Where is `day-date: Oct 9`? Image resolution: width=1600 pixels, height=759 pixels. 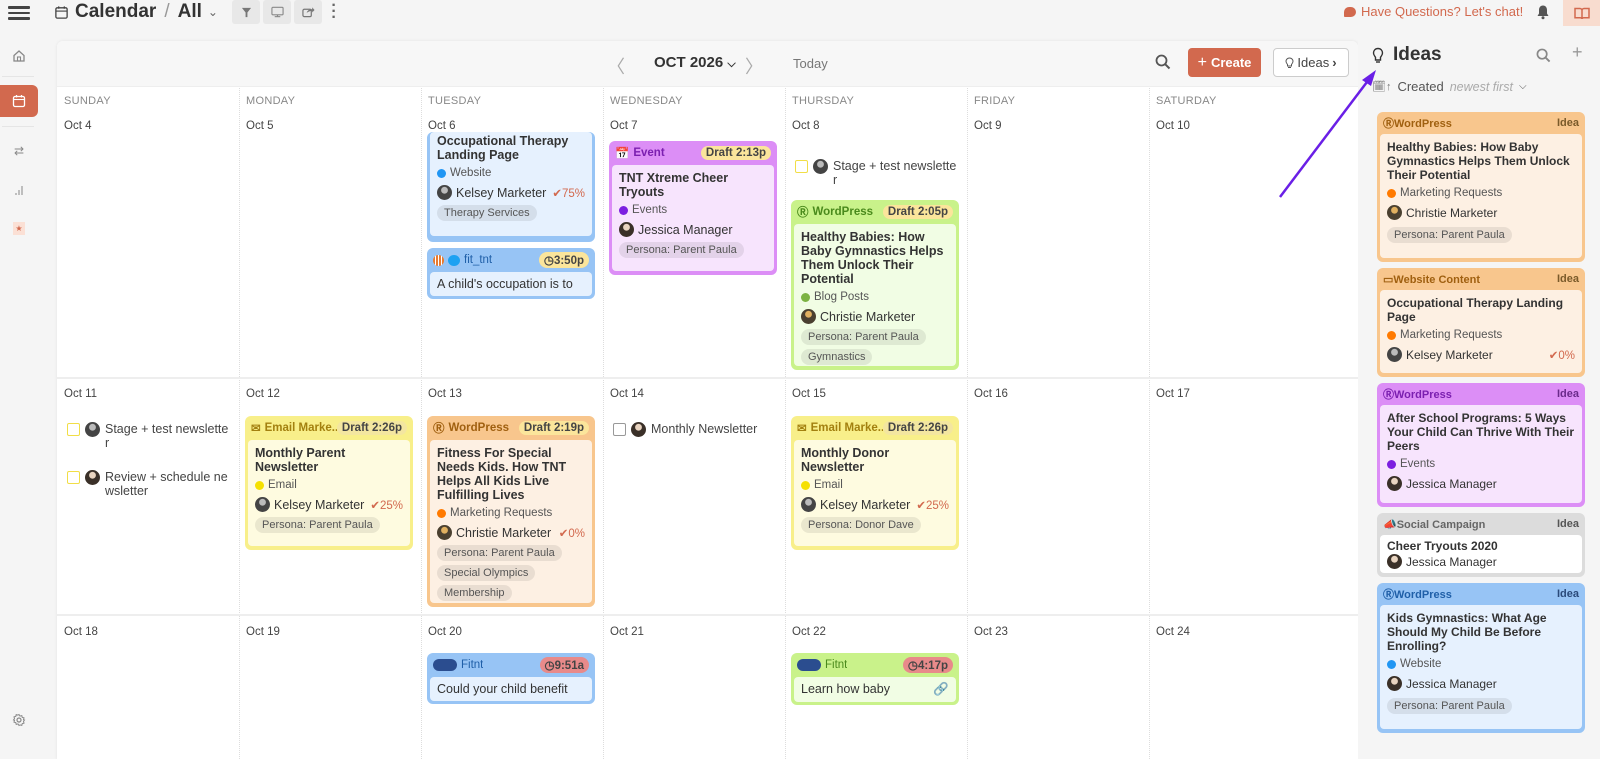 day-date: Oct 9 is located at coordinates (987, 126).